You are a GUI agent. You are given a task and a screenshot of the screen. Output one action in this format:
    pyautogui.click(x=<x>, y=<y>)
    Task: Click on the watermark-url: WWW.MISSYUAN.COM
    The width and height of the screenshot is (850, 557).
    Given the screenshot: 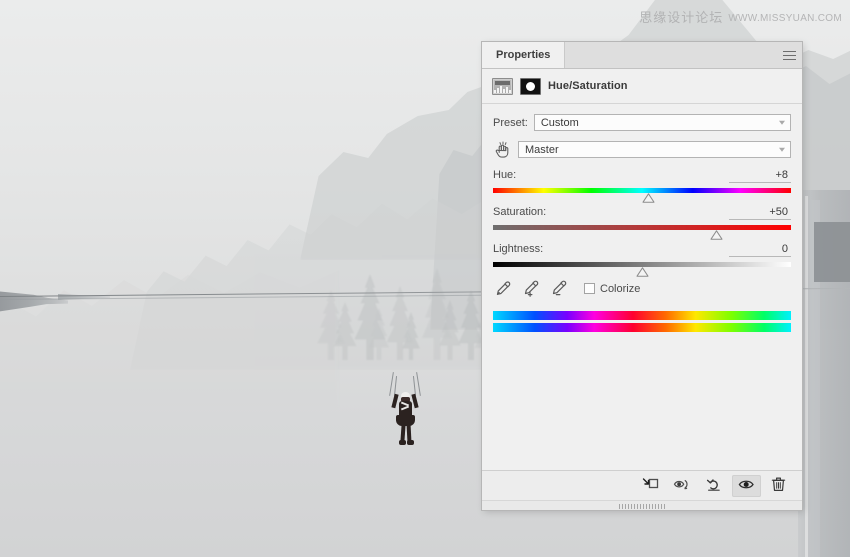 What is the action you would take?
    pyautogui.click(x=785, y=18)
    